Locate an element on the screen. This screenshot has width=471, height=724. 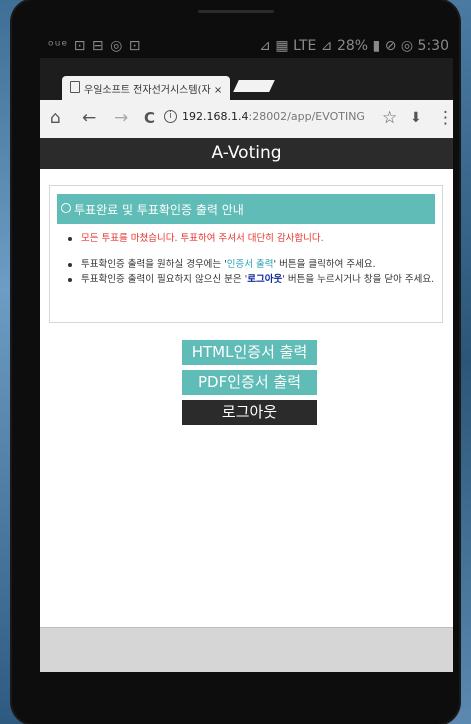
url-host: 192.168.1.4 is located at coordinates (215, 116).